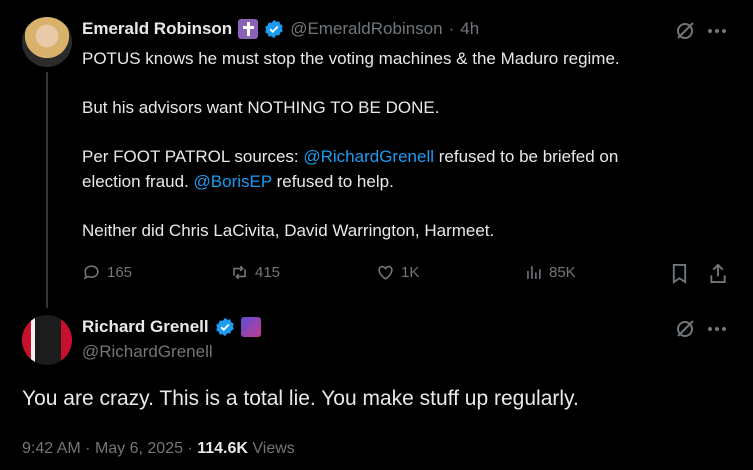 The height and width of the screenshot is (470, 753). Describe the element at coordinates (397, 272) in the screenshot. I see `like-button: 1K` at that location.